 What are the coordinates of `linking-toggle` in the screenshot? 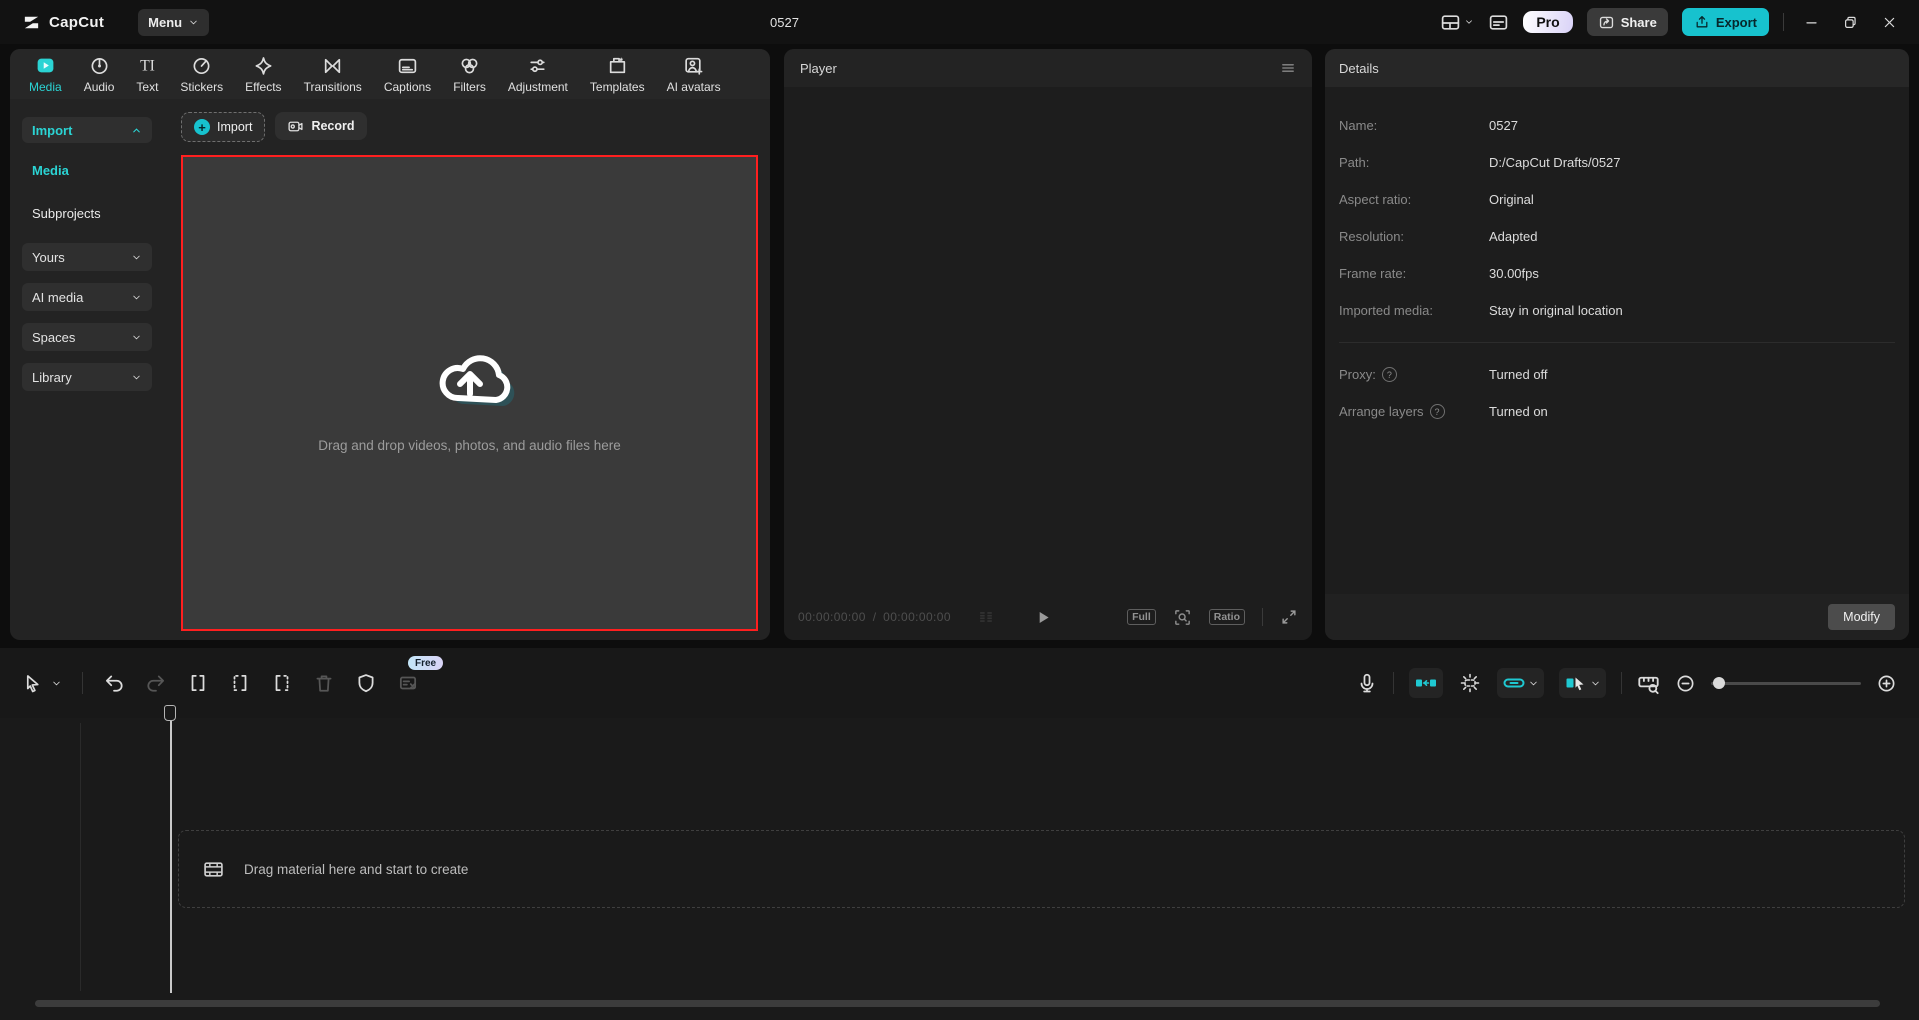 It's located at (1520, 683).